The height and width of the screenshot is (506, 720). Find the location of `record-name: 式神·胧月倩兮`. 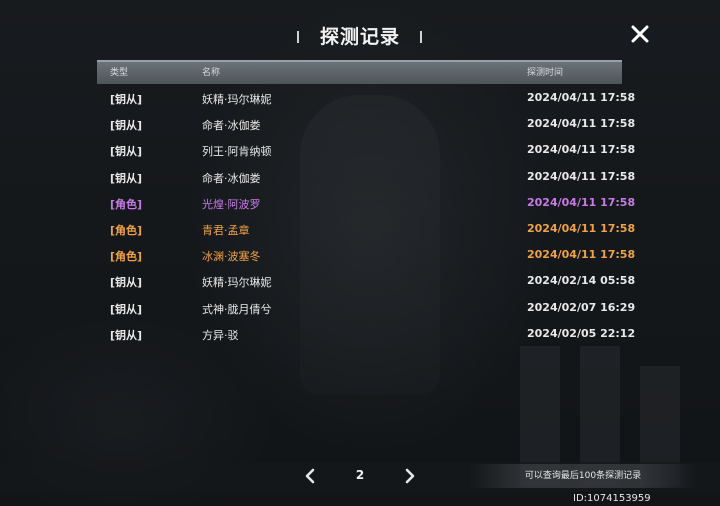

record-name: 式神·胧月倩兮 is located at coordinates (237, 309).